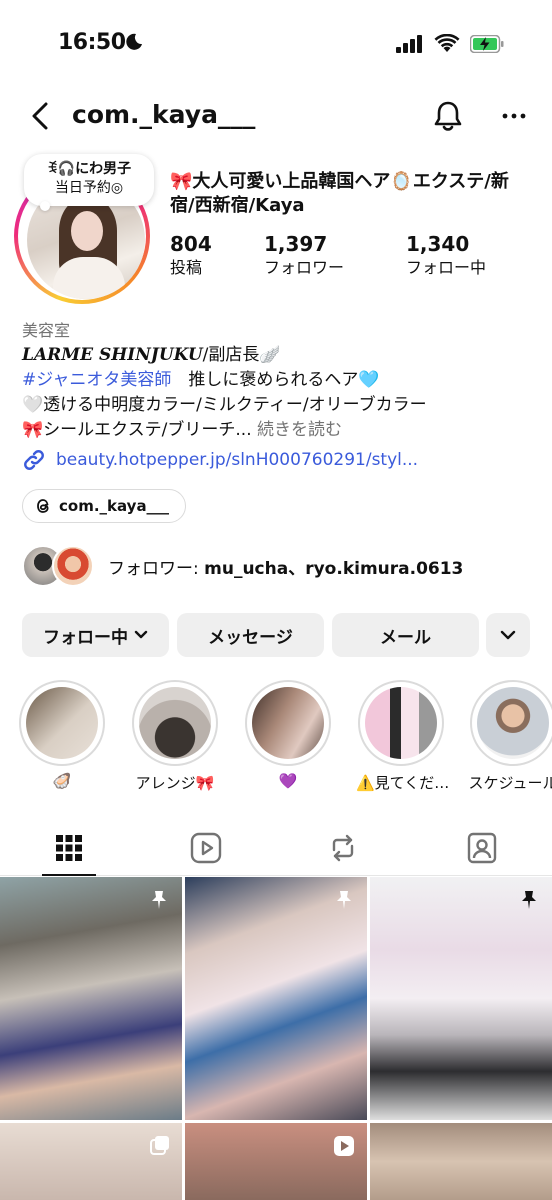  I want to click on followed-by-text: フォロワー: mu_ucha、ryo.kimura.0613, so click(285, 566).